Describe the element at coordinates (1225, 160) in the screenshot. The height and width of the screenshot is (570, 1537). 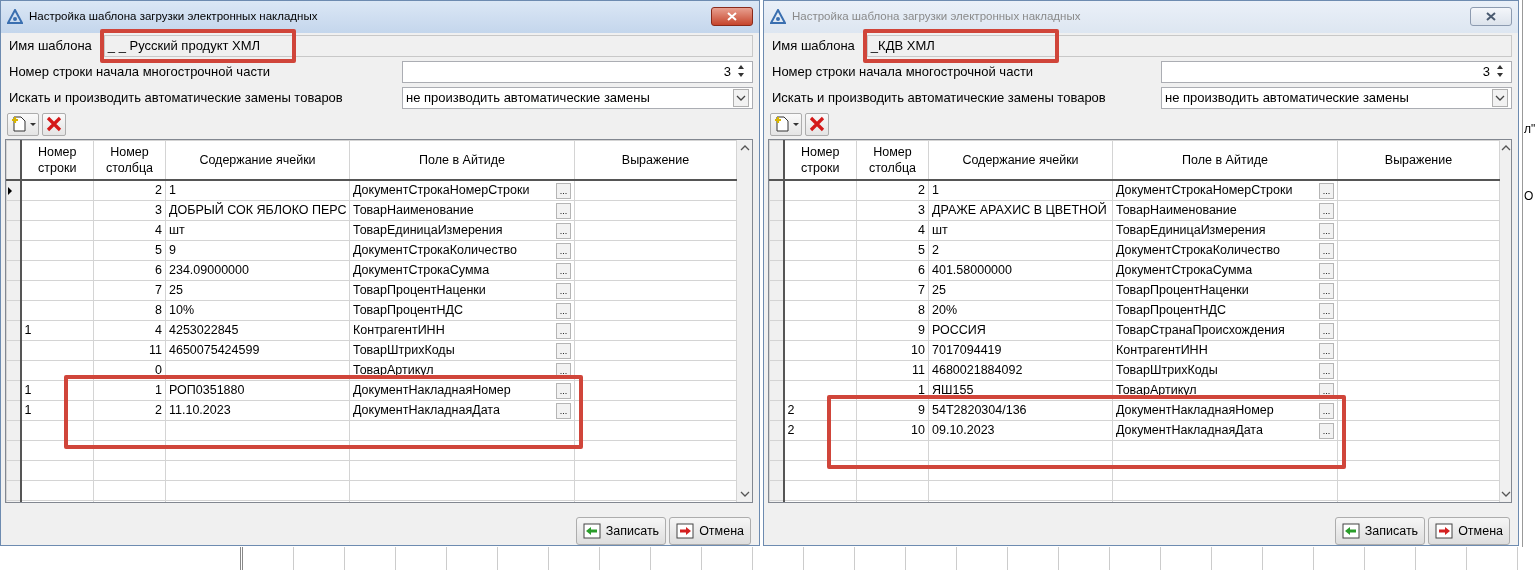
I see `column-header: Поле в Айтиде` at that location.